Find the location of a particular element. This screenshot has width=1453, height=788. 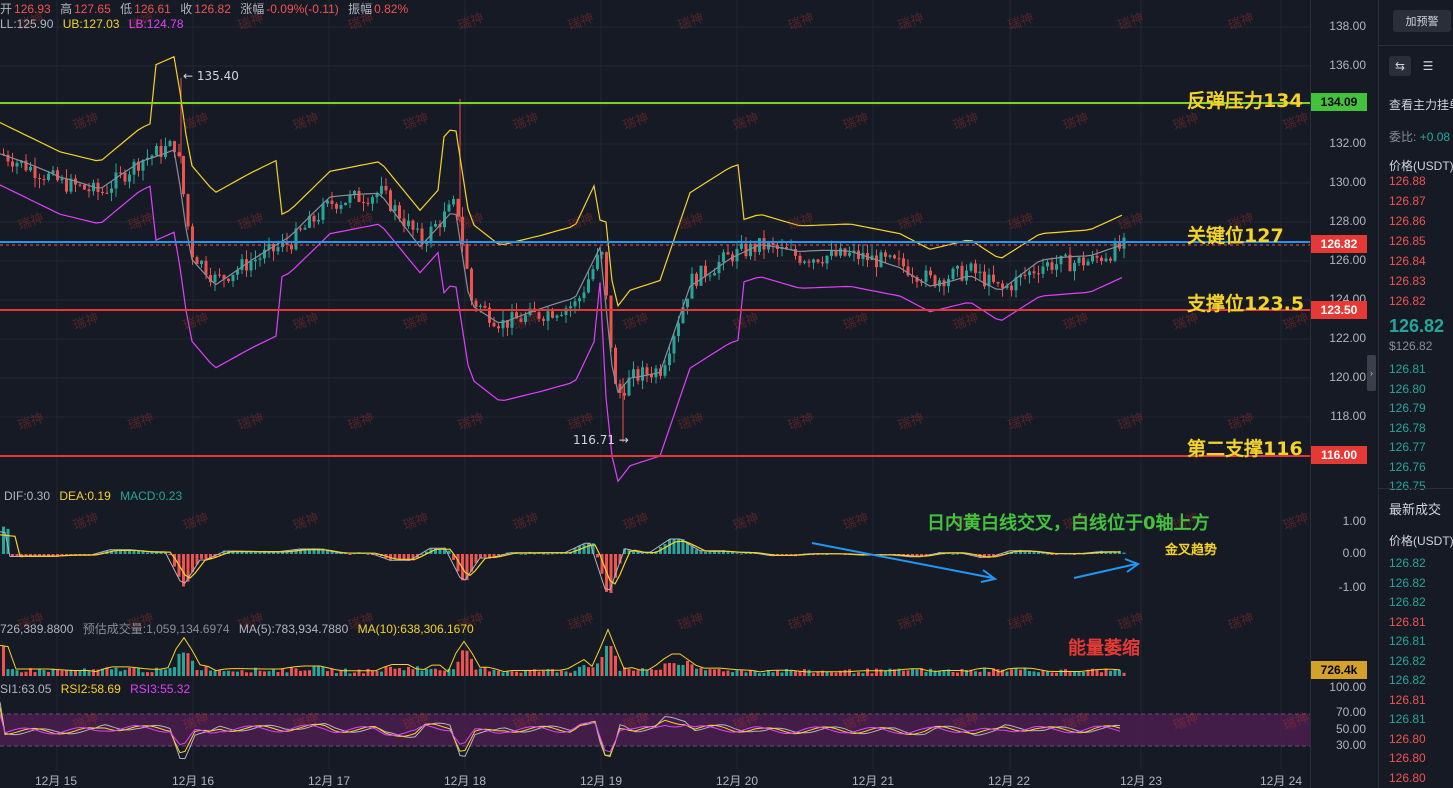

view-main-orders-link: 查看主力挂单 is located at coordinates (1421, 104).